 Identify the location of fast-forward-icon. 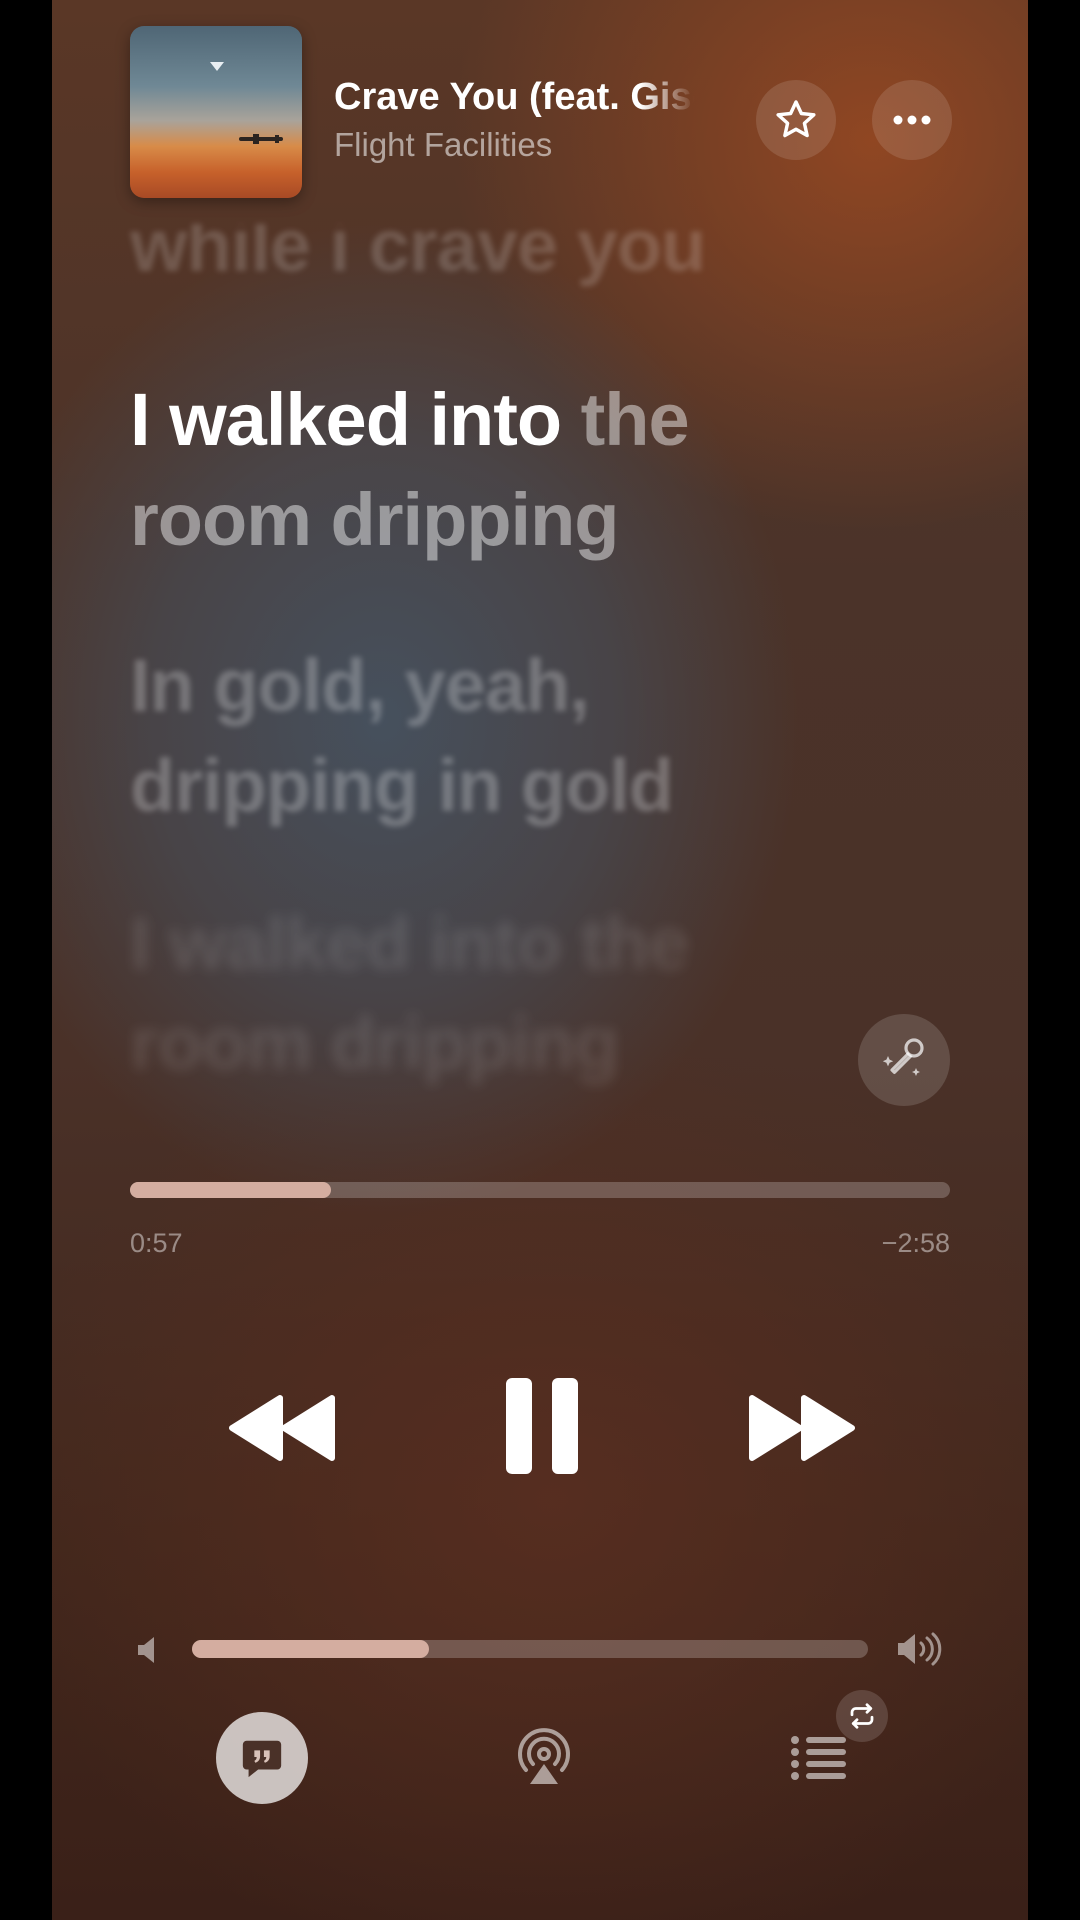
(802, 1428).